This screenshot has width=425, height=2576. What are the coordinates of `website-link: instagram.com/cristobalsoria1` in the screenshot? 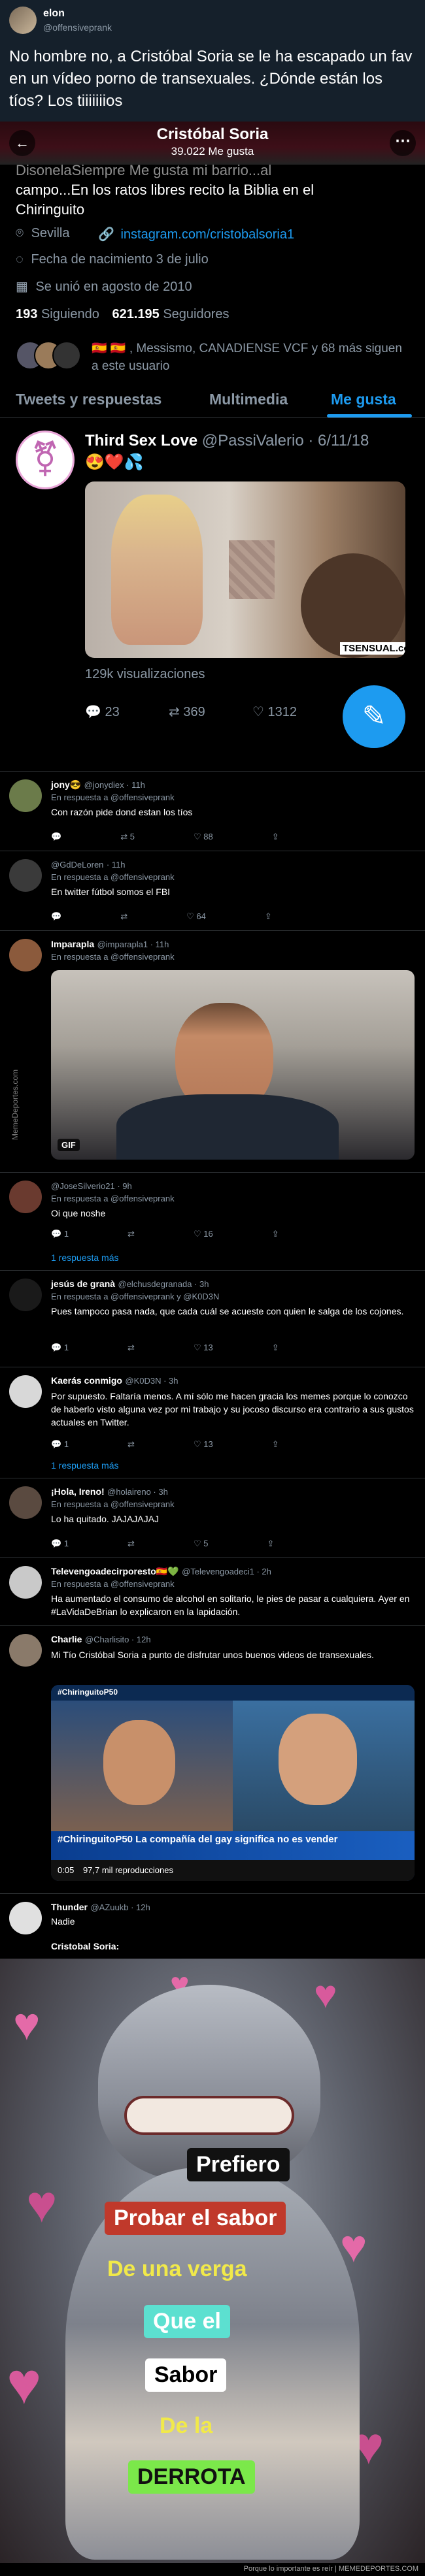 It's located at (207, 234).